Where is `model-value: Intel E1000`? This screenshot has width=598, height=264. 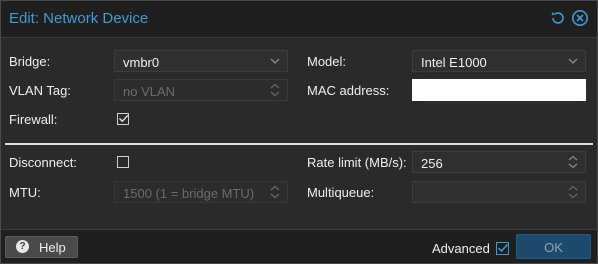
model-value: Intel E1000 is located at coordinates (454, 62).